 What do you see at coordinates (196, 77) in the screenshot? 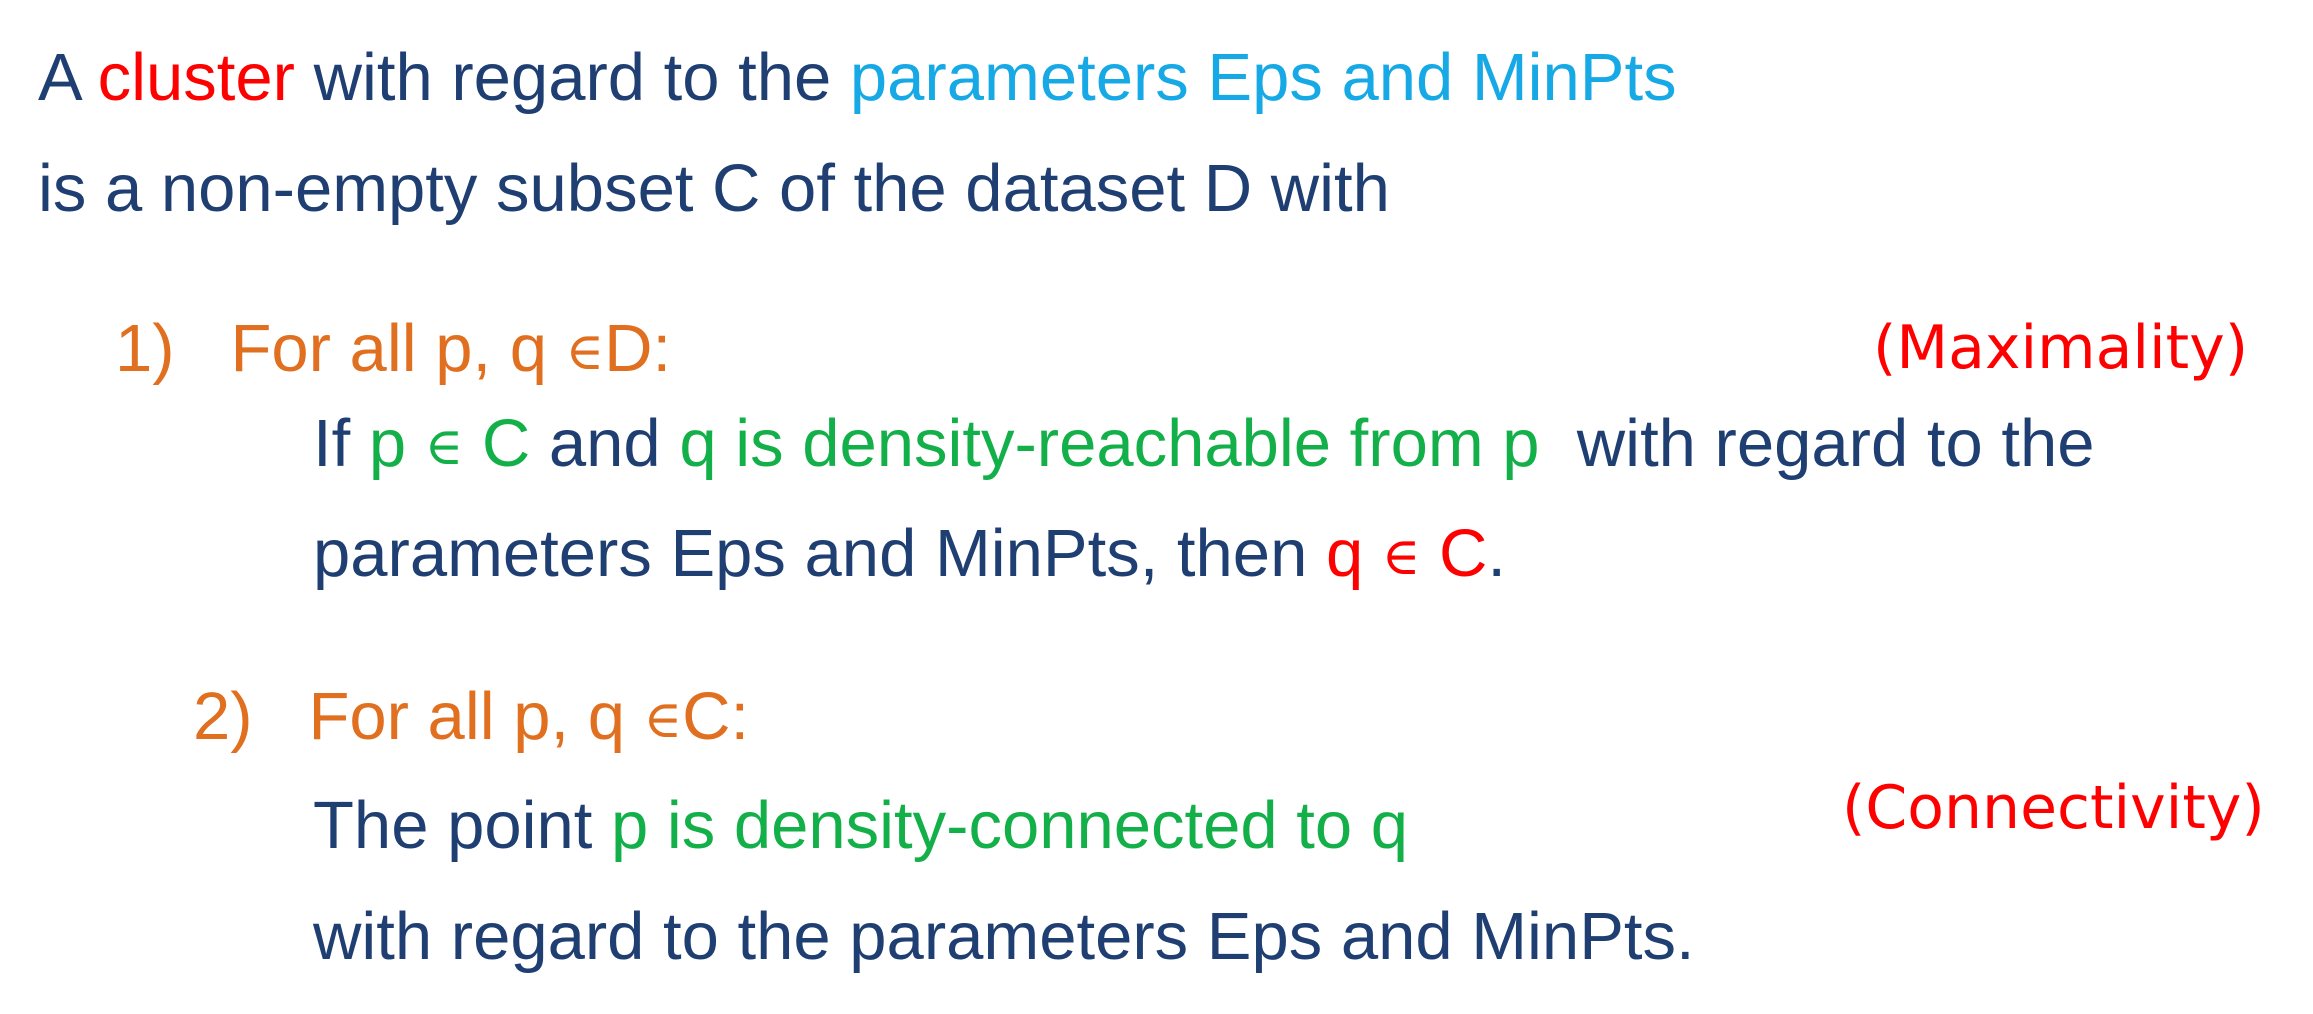
I see `cluster-term: cluster` at bounding box center [196, 77].